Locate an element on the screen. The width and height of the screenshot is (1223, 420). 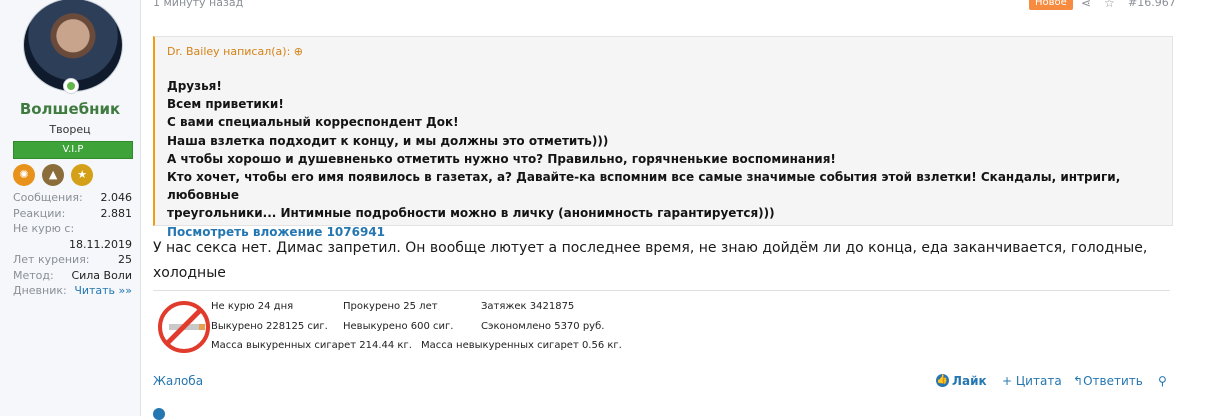
new-badge: Новое is located at coordinates (1051, 5).